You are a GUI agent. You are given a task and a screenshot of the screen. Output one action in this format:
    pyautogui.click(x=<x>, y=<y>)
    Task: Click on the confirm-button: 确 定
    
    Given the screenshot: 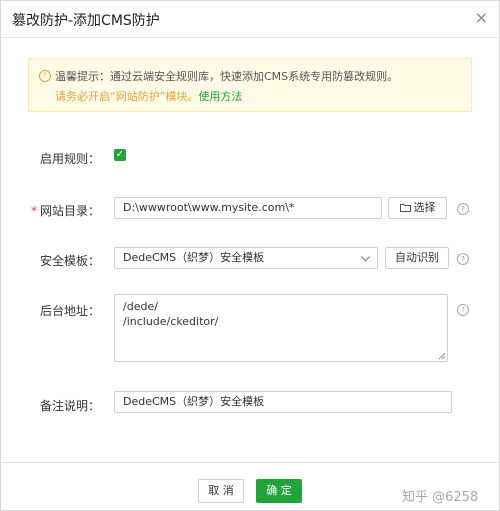 What is the action you would take?
    pyautogui.click(x=279, y=491)
    